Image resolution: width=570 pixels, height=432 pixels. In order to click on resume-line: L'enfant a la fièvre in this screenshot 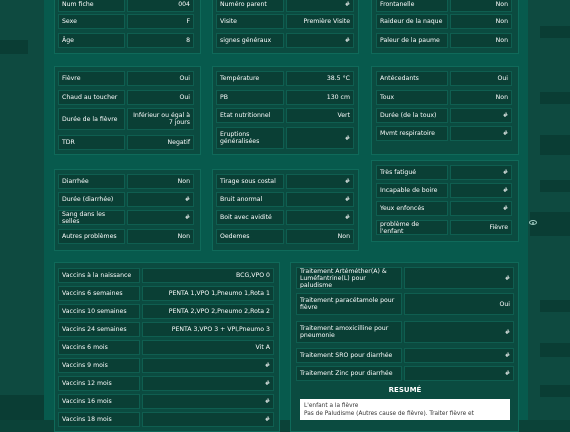, I will do `click(331, 406)`.